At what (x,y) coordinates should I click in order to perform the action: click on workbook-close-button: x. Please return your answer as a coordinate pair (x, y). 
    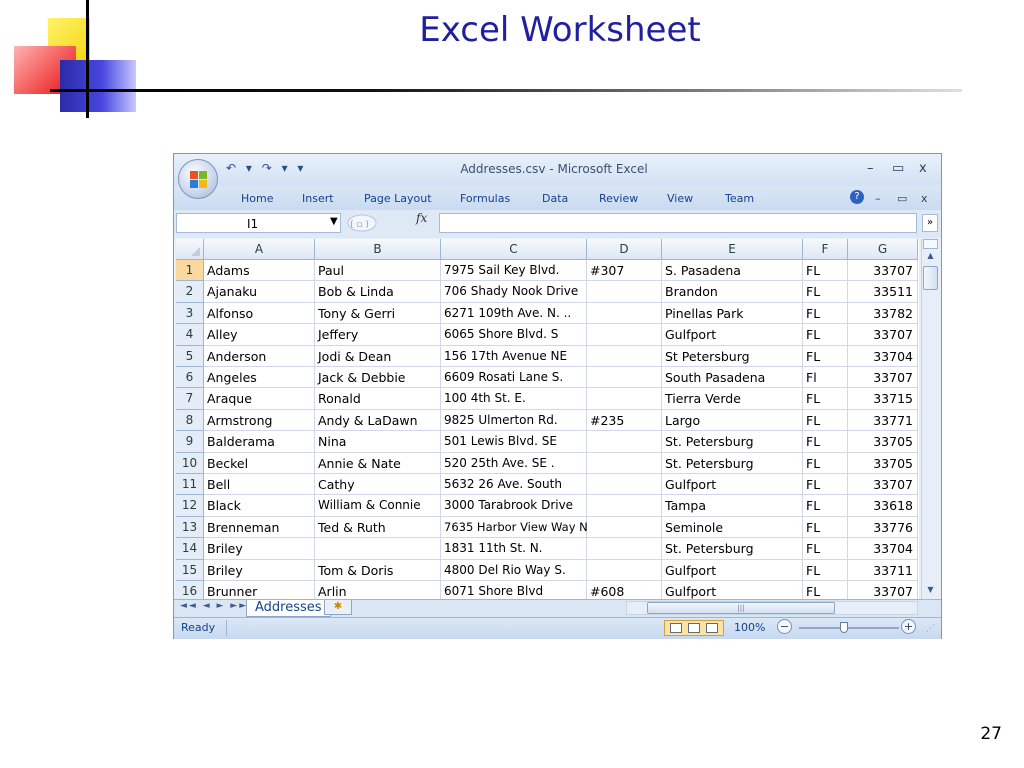
    Looking at the image, I should click on (924, 198).